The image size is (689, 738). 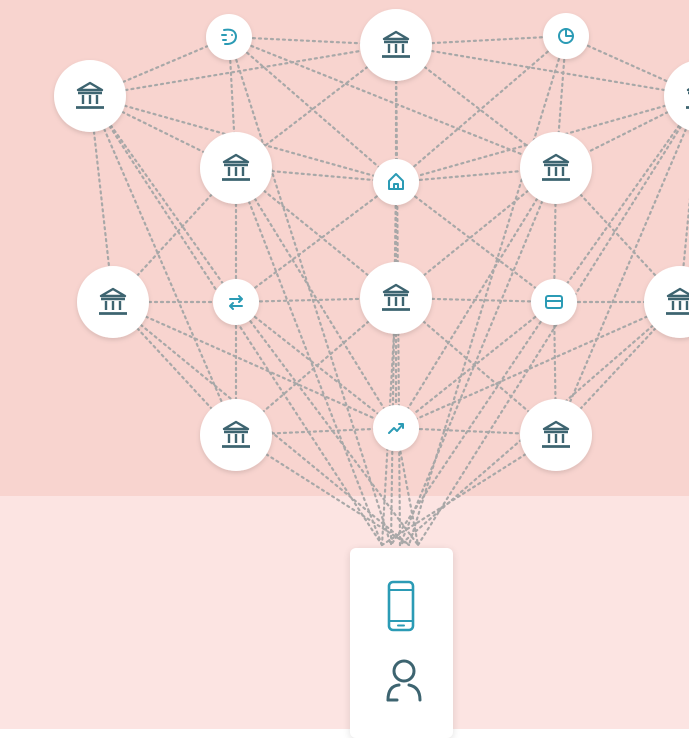 What do you see at coordinates (401, 606) in the screenshot?
I see `smartphone-icon` at bounding box center [401, 606].